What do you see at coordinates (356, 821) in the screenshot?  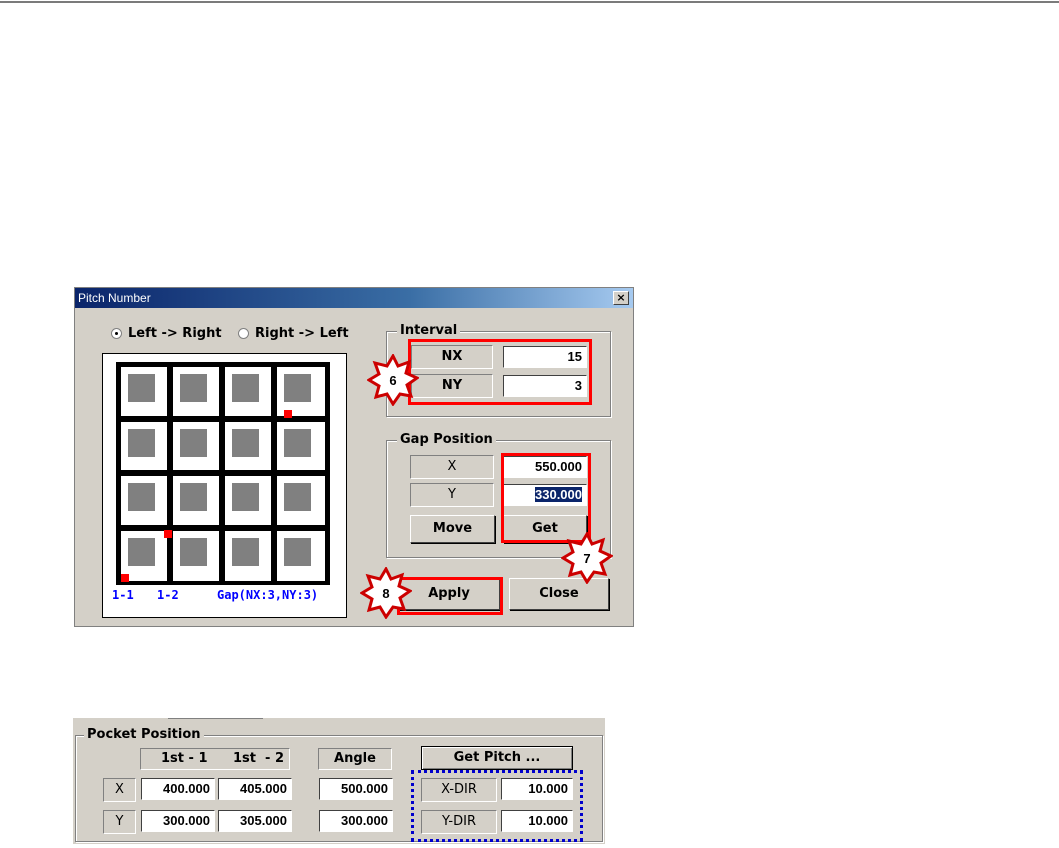 I see `angle-y-input: 300.000` at bounding box center [356, 821].